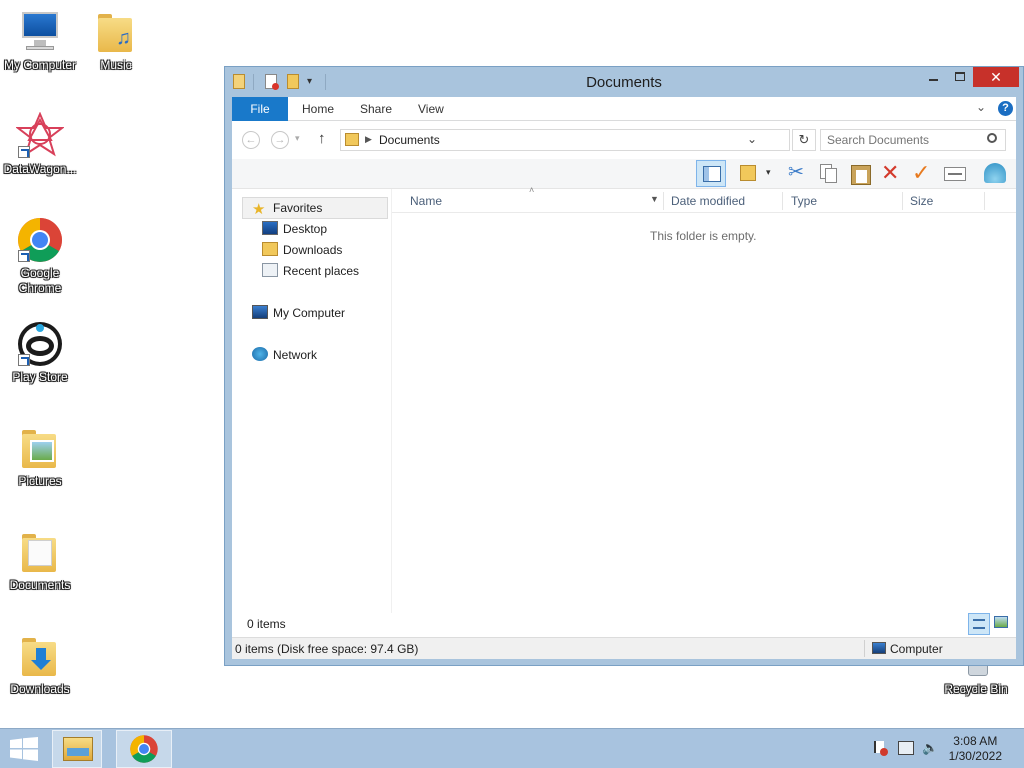  Describe the element at coordinates (1002, 623) in the screenshot. I see `large-icons-view-button` at that location.